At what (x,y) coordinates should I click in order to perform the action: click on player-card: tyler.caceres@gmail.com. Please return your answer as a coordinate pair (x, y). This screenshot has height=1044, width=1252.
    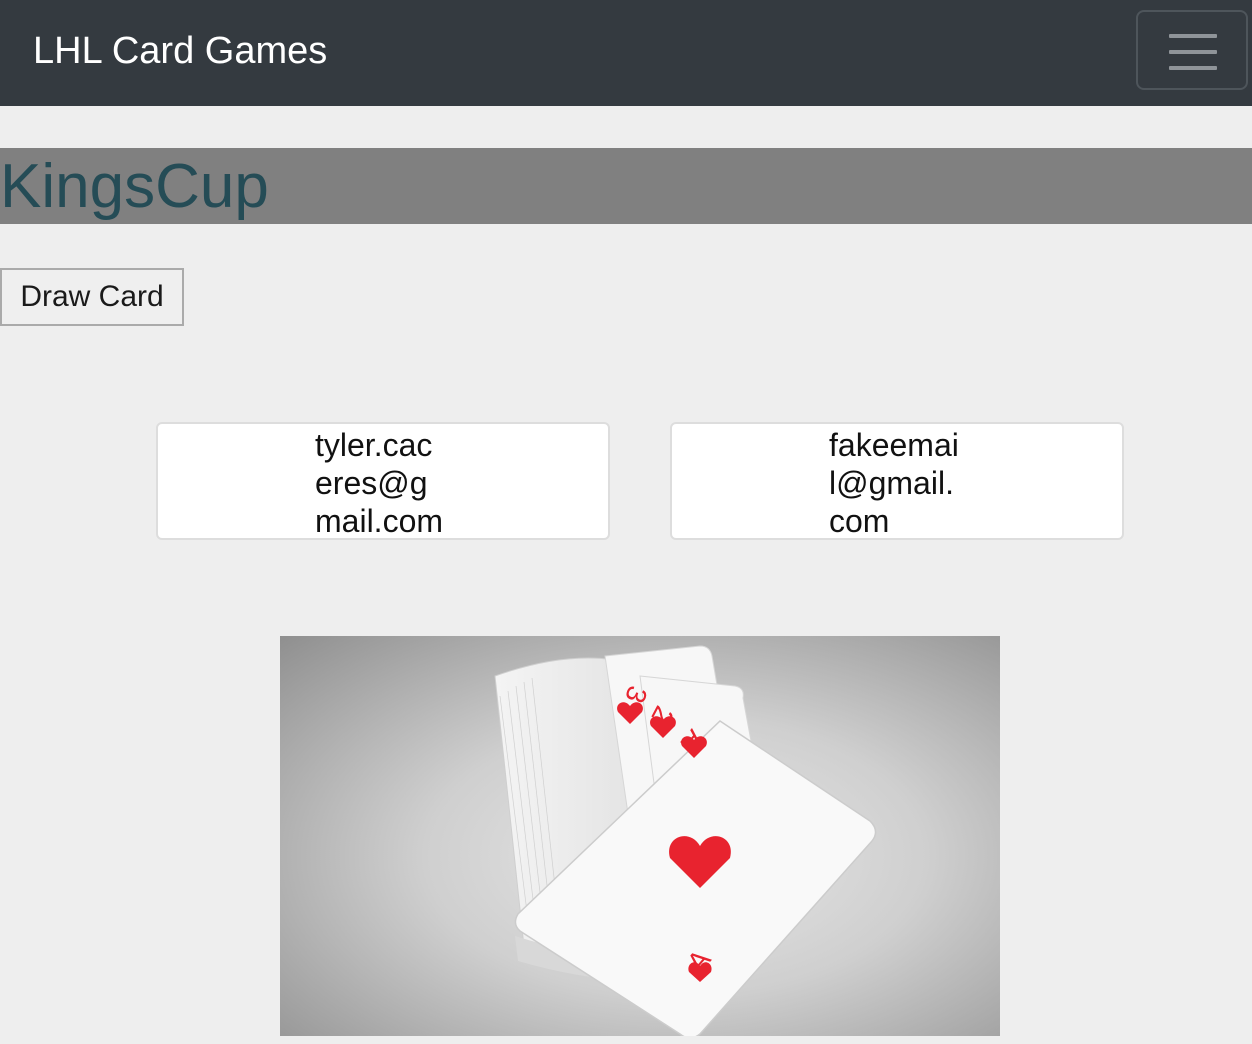
    Looking at the image, I should click on (383, 481).